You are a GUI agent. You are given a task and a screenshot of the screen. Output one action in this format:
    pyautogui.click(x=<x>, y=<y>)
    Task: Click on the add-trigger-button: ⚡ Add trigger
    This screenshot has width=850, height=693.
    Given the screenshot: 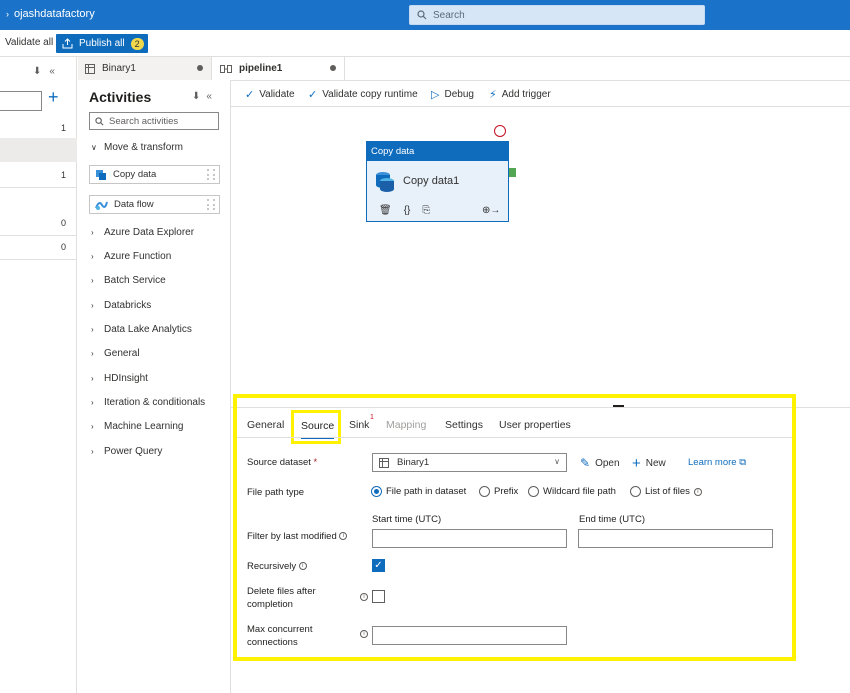 What is the action you would take?
    pyautogui.click(x=520, y=94)
    